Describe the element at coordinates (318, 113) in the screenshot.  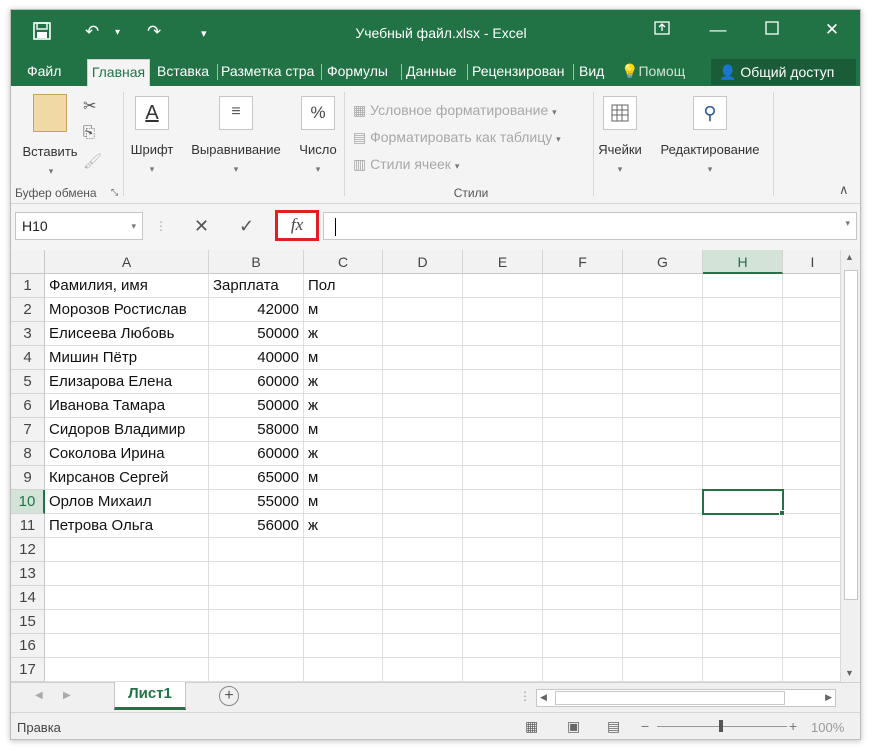
I see `percent-icon: %` at that location.